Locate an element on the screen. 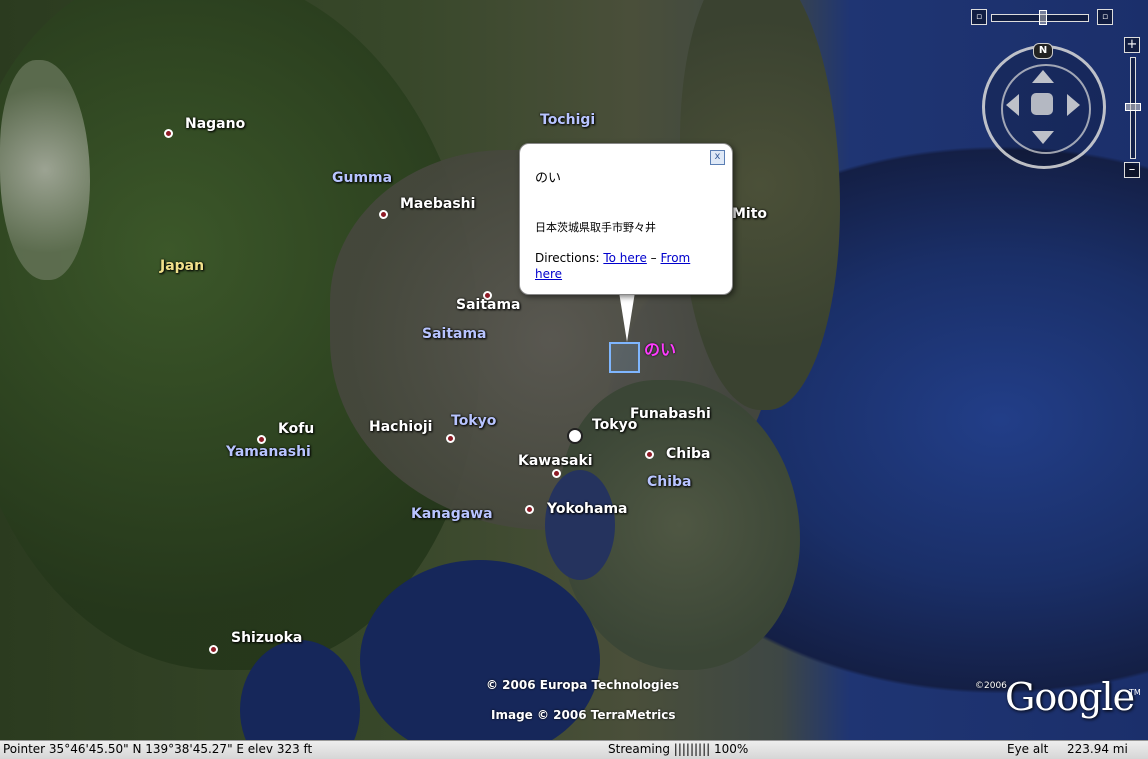  pref-label-tochigi: Tochigi is located at coordinates (568, 120).